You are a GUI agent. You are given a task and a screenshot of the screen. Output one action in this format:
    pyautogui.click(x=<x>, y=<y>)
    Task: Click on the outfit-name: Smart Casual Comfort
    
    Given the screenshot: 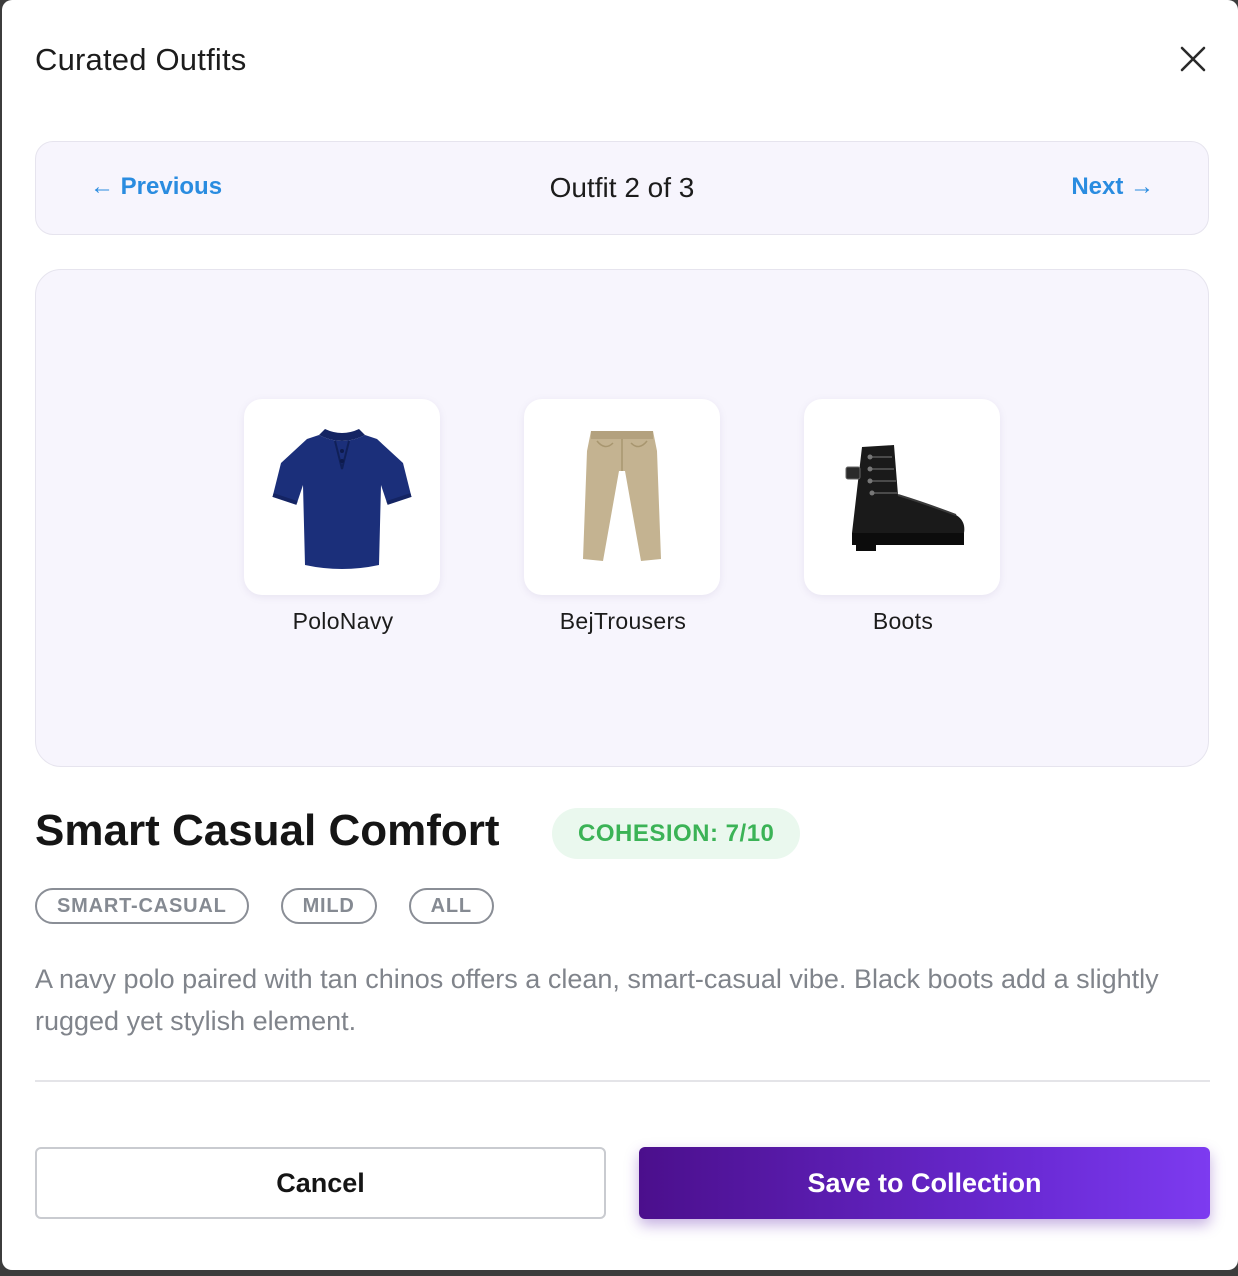 What is the action you would take?
    pyautogui.click(x=267, y=830)
    